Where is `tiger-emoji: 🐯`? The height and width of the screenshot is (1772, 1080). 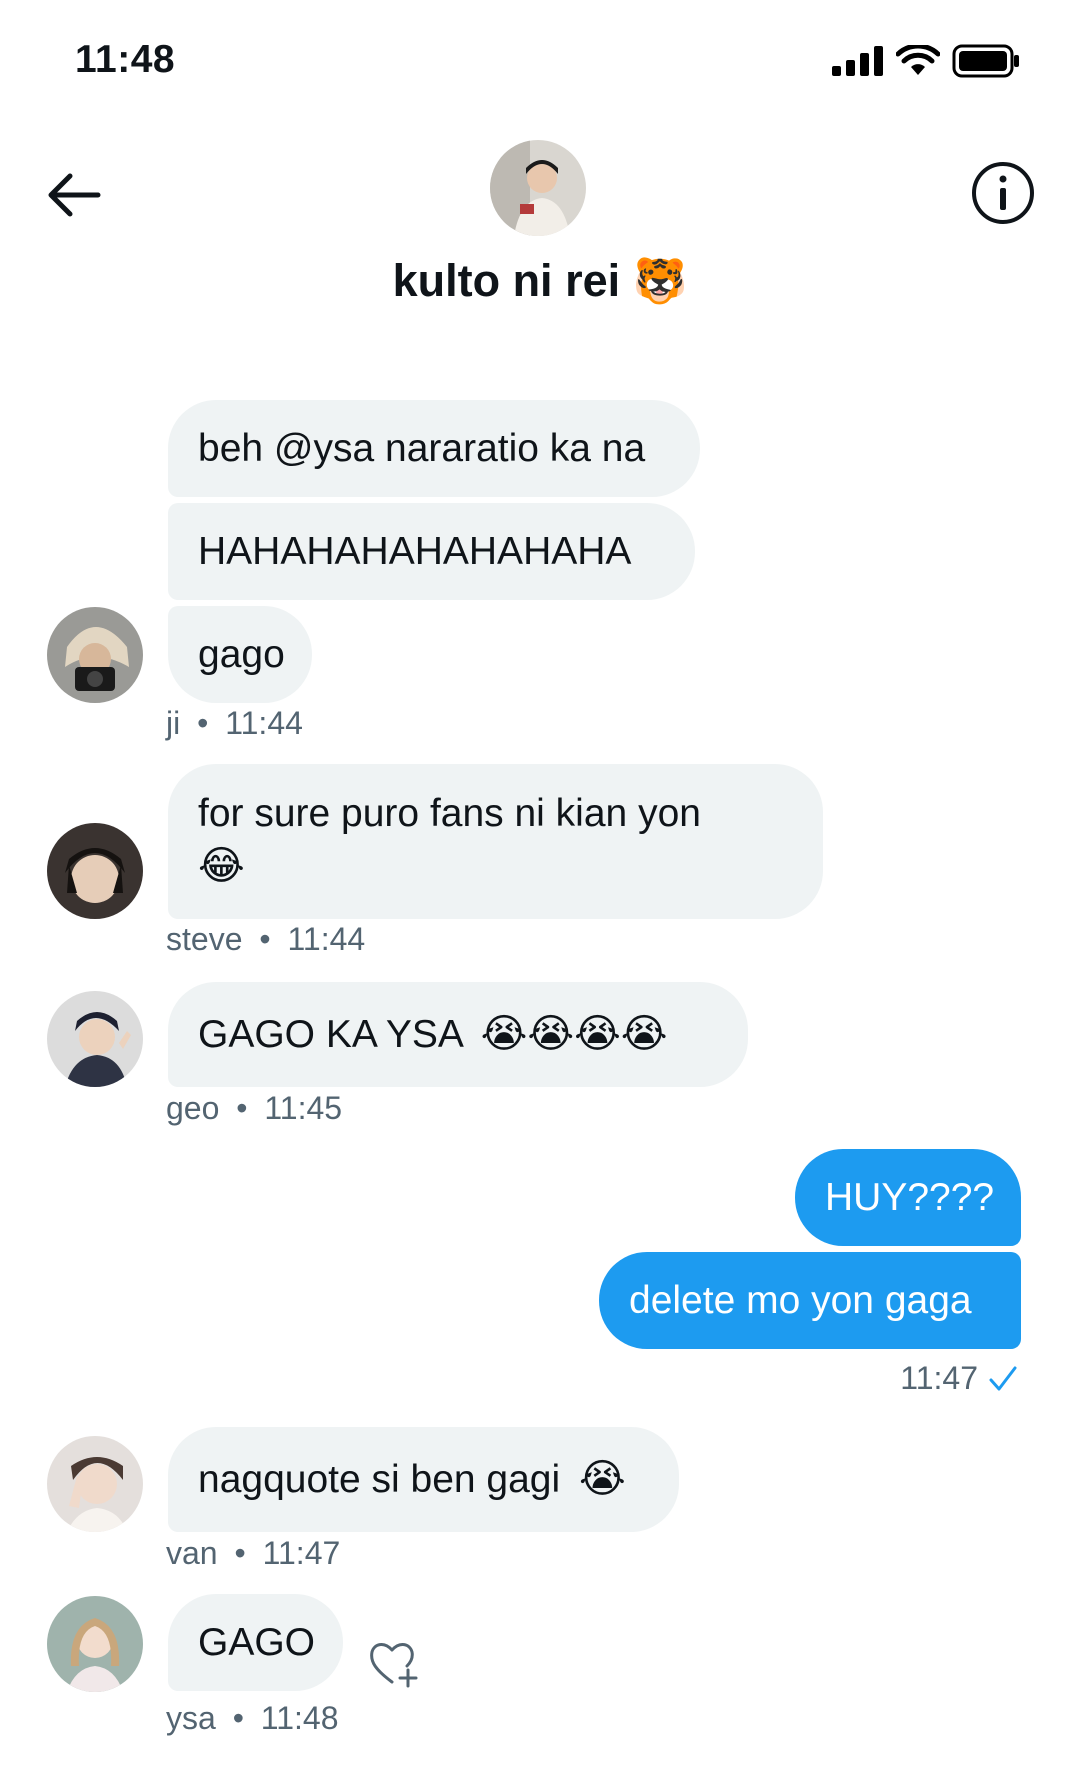 tiger-emoji: 🐯 is located at coordinates (660, 281).